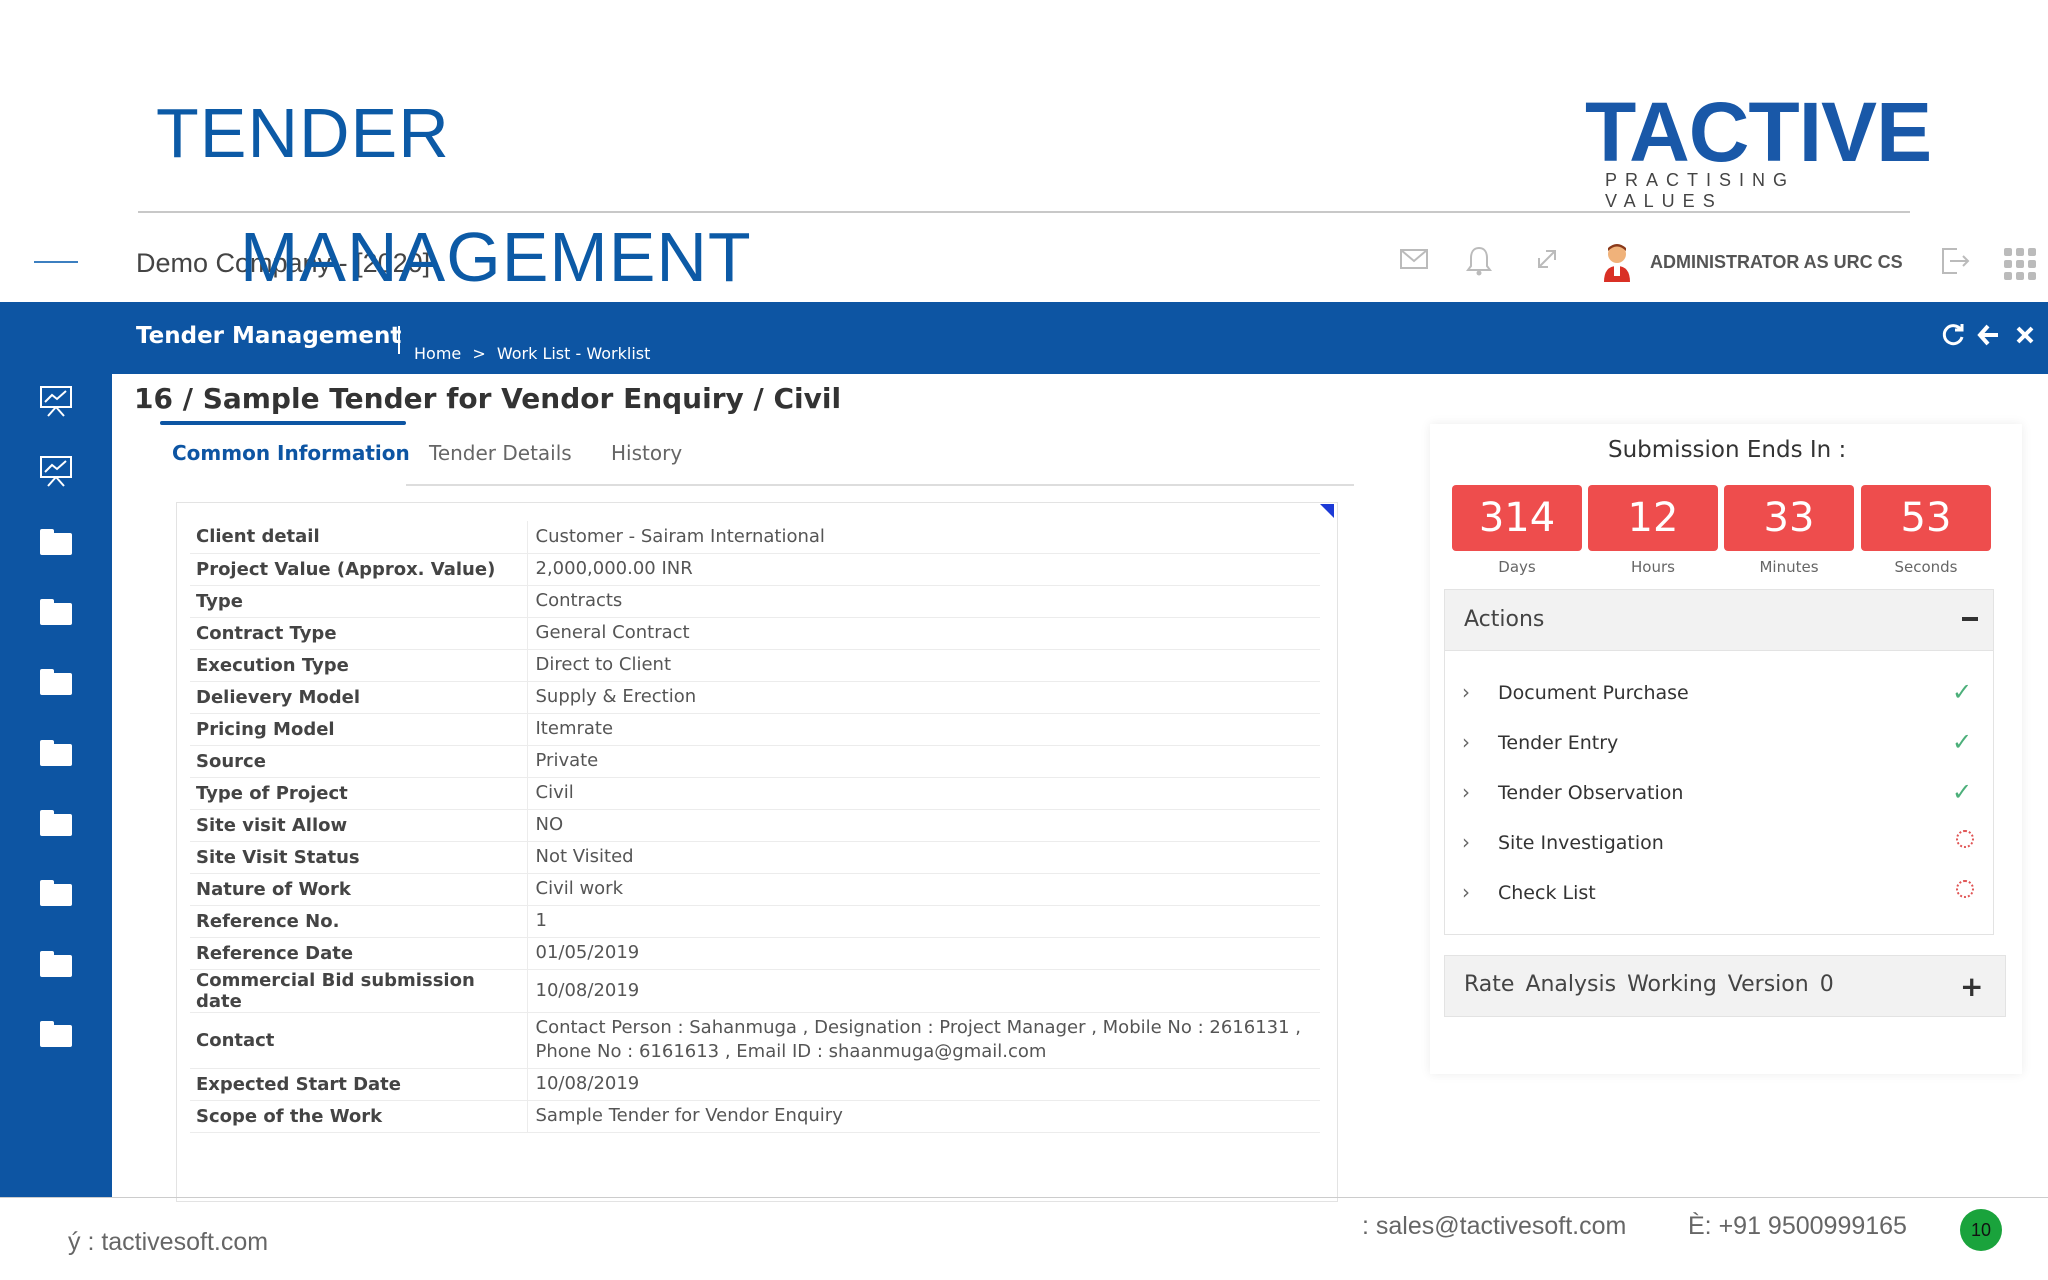 The height and width of the screenshot is (1280, 2048). Describe the element at coordinates (1700, 190) in the screenshot. I see `logo-tagline: PRACTISING VALUES` at that location.